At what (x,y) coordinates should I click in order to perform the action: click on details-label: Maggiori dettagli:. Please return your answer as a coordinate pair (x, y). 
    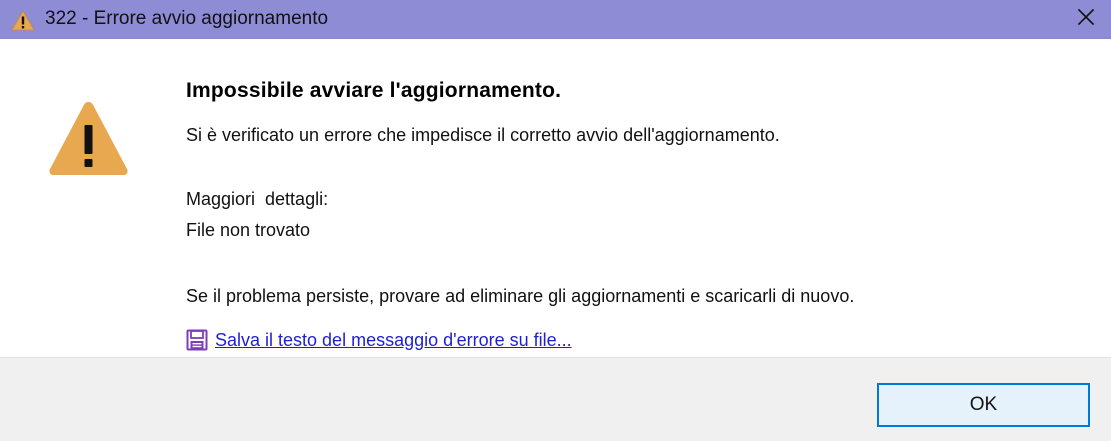
    Looking at the image, I should click on (257, 199).